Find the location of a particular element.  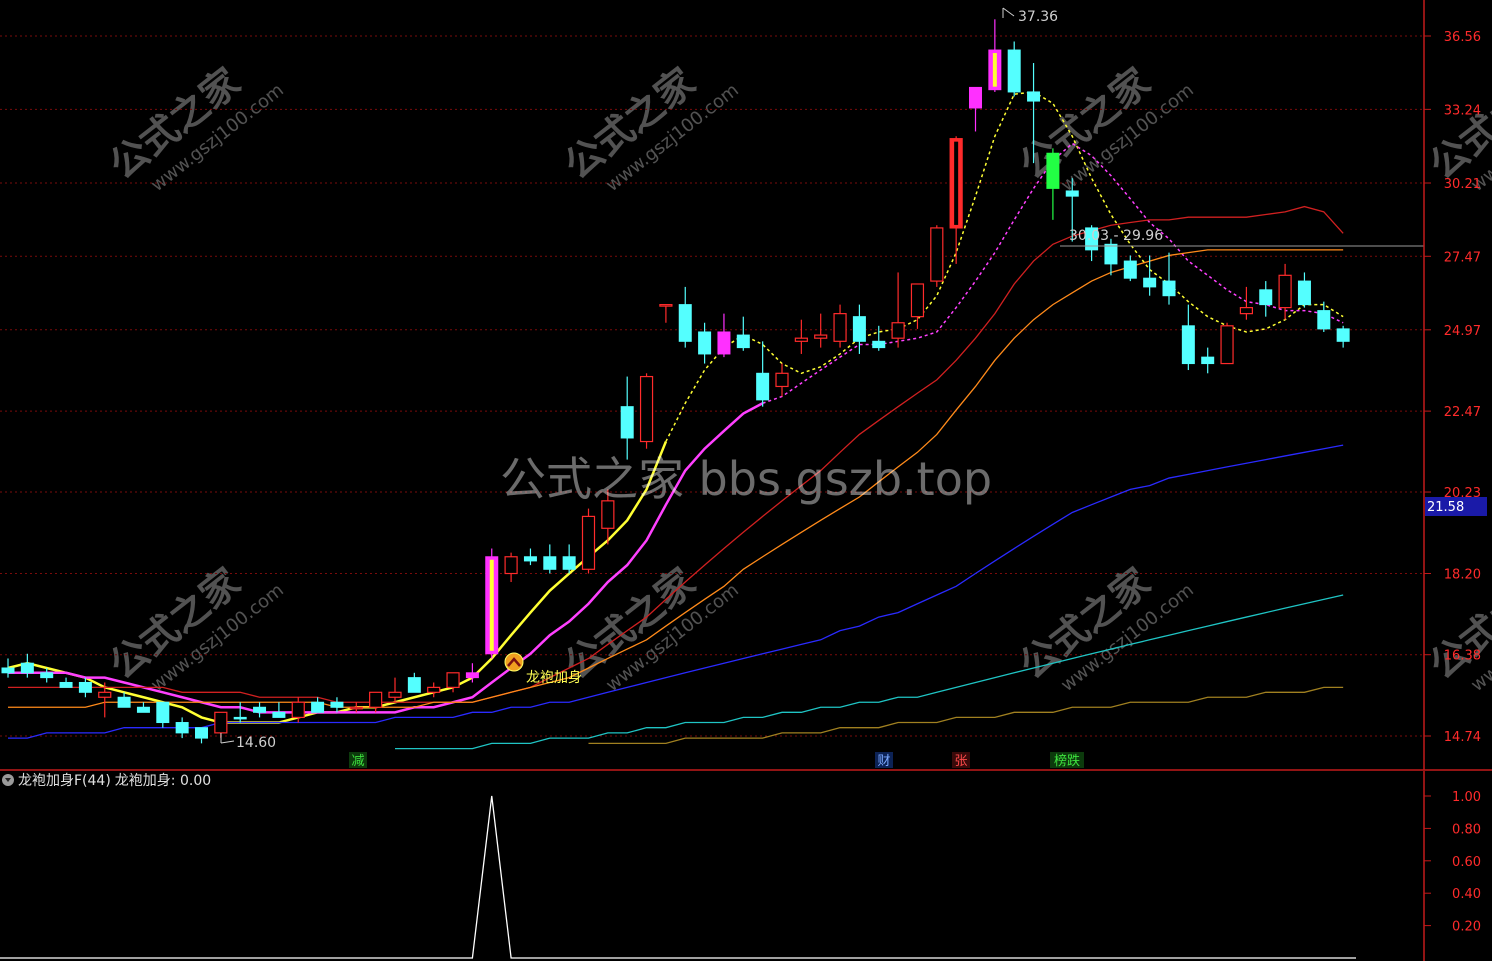

event-tag: 减 is located at coordinates (358, 760).